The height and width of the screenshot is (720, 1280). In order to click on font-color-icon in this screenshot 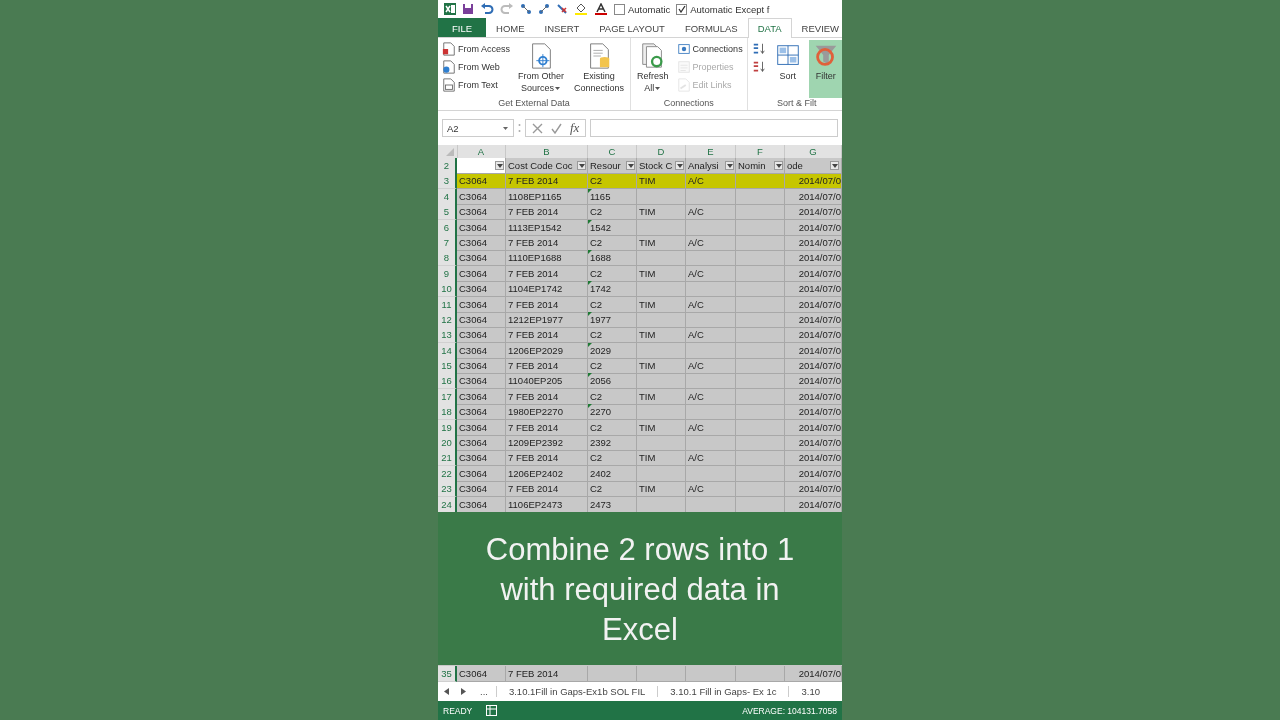, I will do `click(601, 9)`.